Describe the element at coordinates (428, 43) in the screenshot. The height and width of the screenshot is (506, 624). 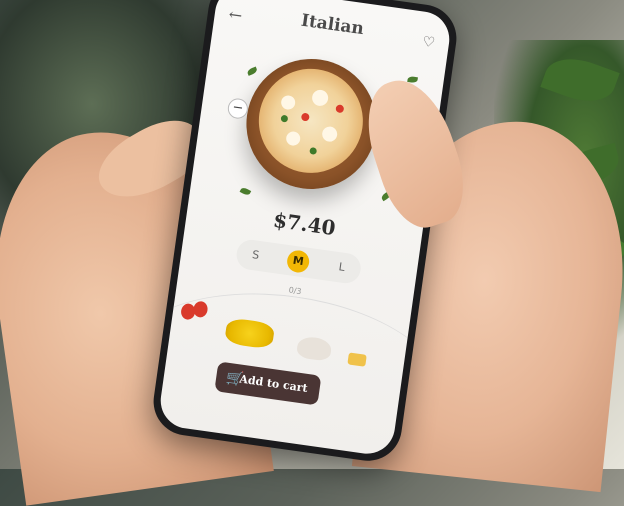
I see `heart-icon: ♡` at that location.